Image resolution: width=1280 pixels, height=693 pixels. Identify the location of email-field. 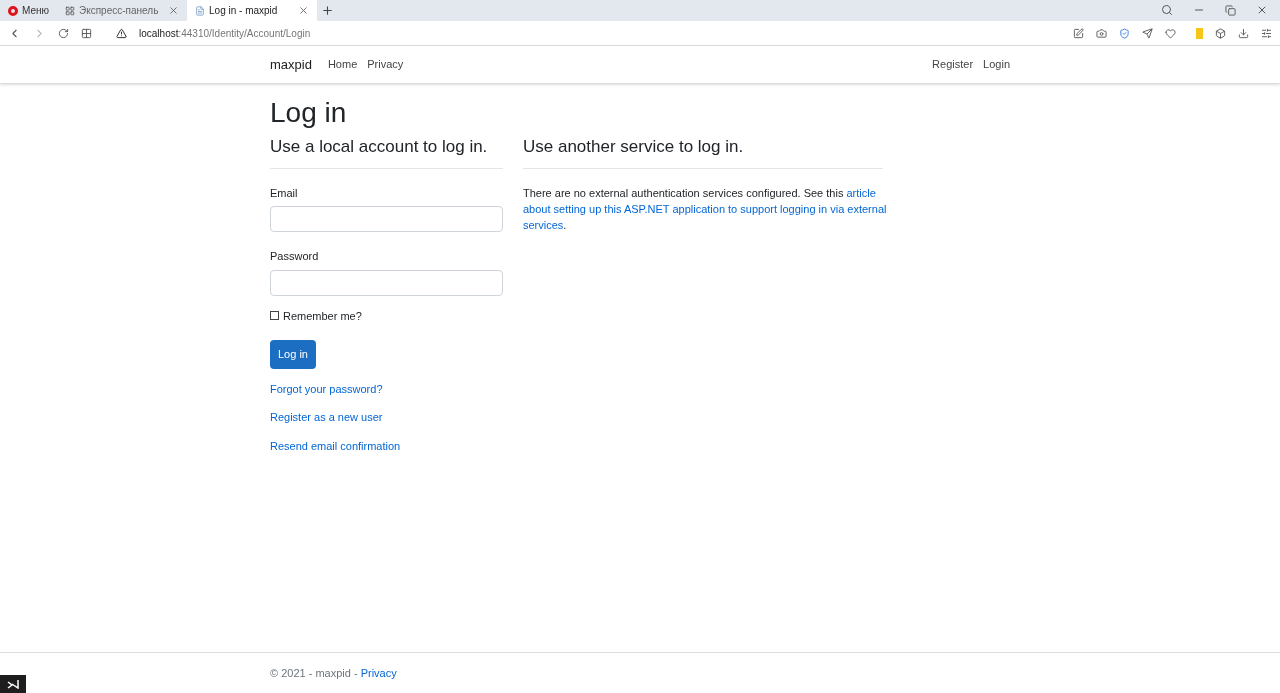
(386, 219).